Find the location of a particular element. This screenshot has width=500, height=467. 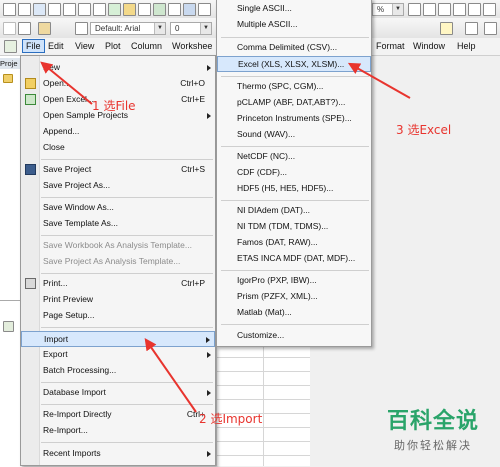

annotation-step-2: 2 选Import is located at coordinates (231, 419).